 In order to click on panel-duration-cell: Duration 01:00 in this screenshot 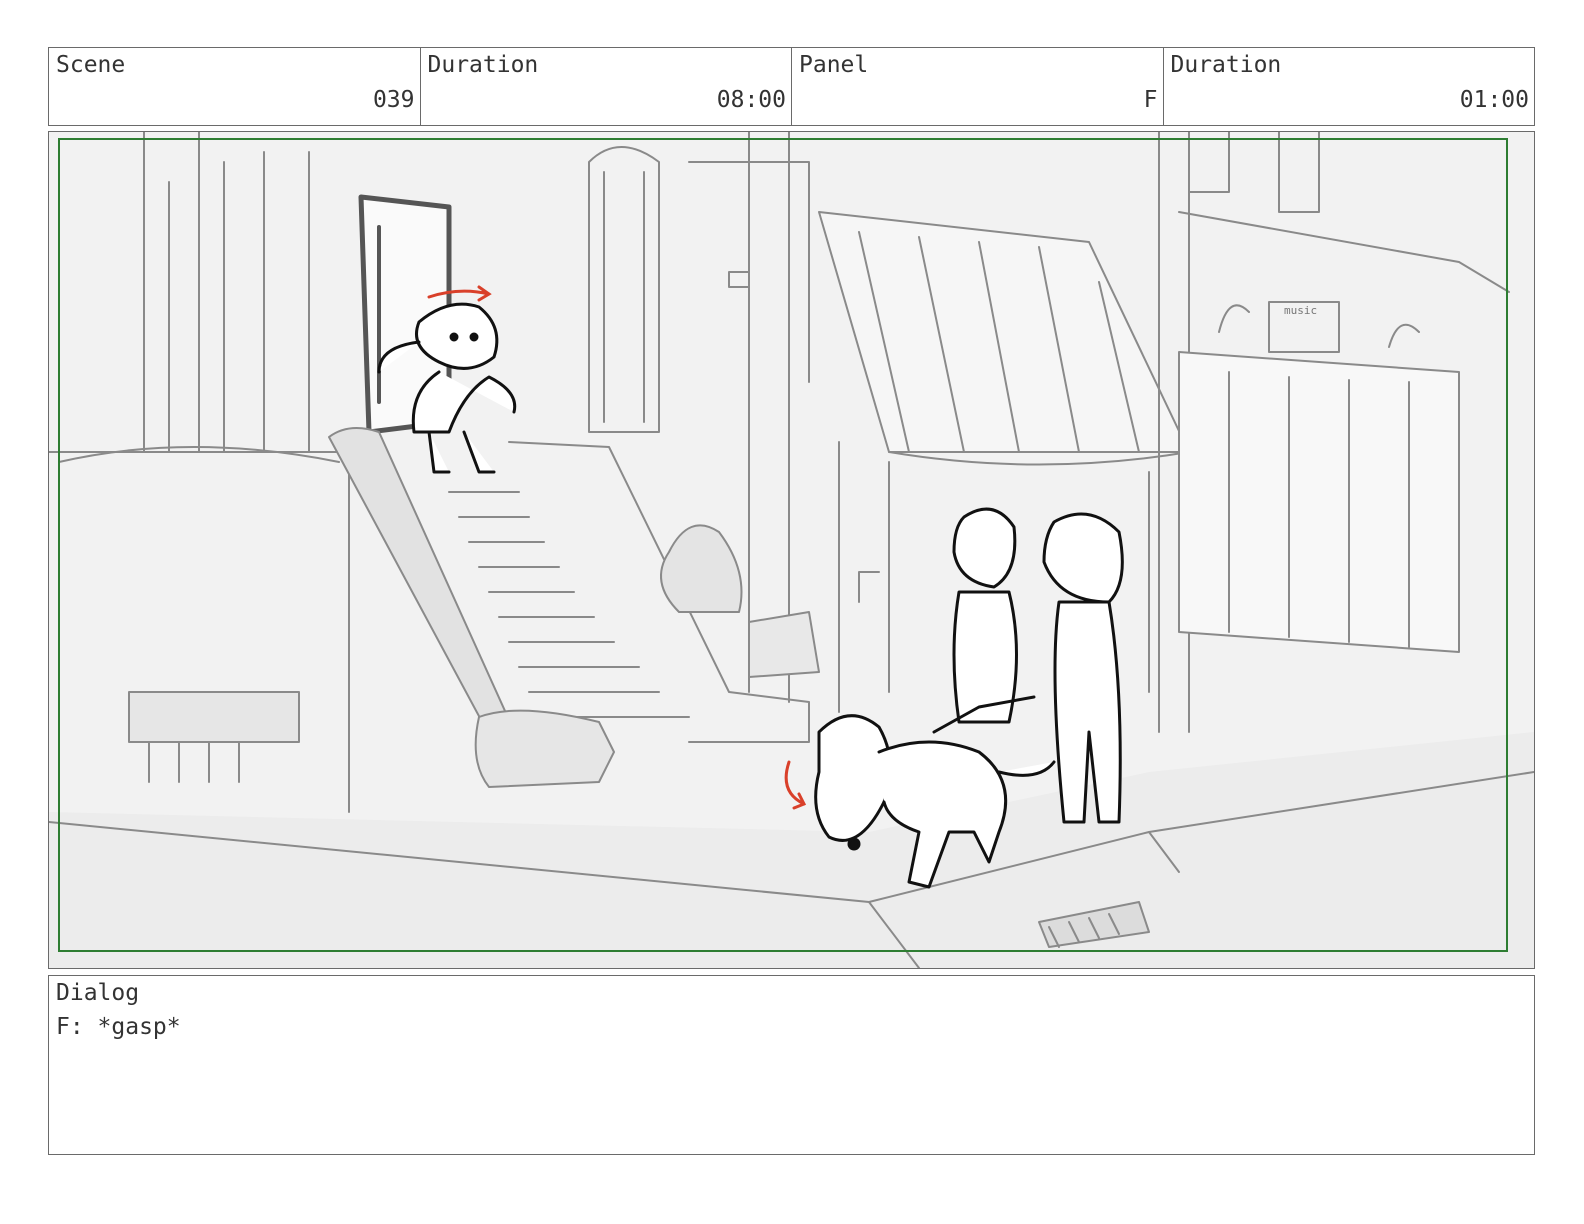, I will do `click(1349, 86)`.